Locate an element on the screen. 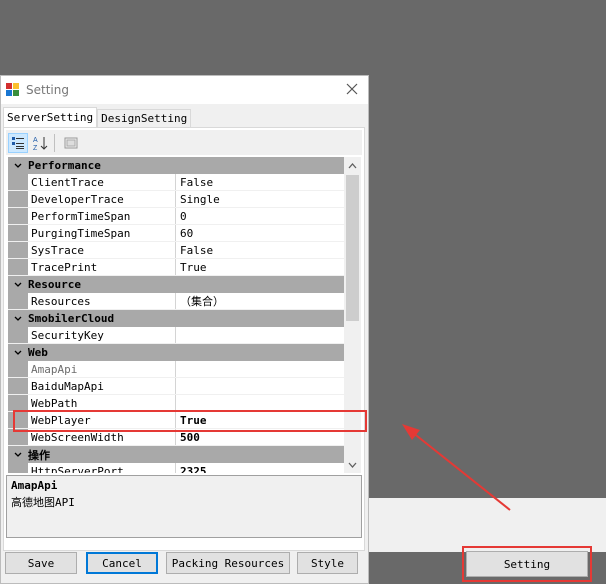  property-value: 60 is located at coordinates (260, 233).